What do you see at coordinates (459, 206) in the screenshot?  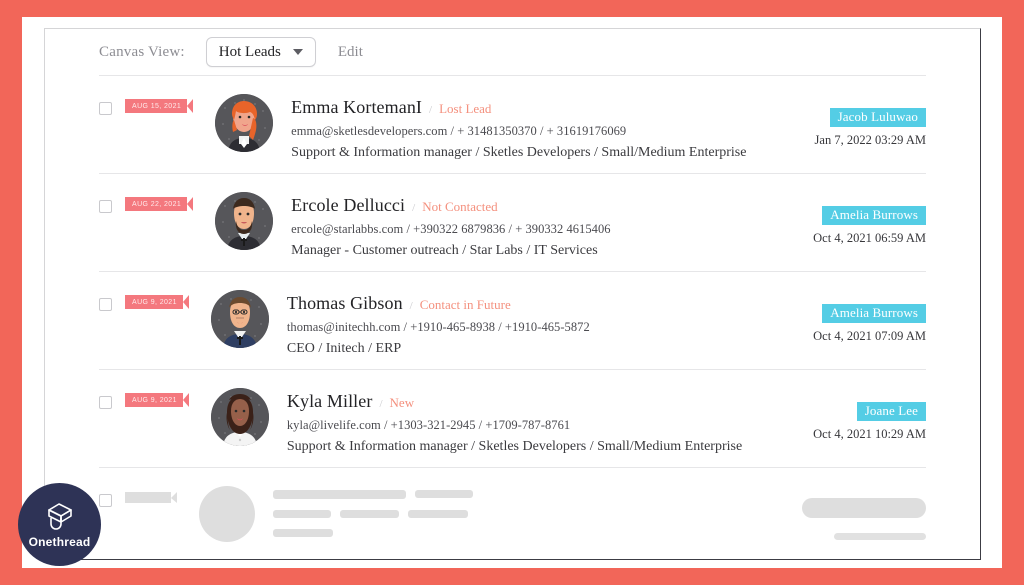 I see `status-badge: Not Contacted` at bounding box center [459, 206].